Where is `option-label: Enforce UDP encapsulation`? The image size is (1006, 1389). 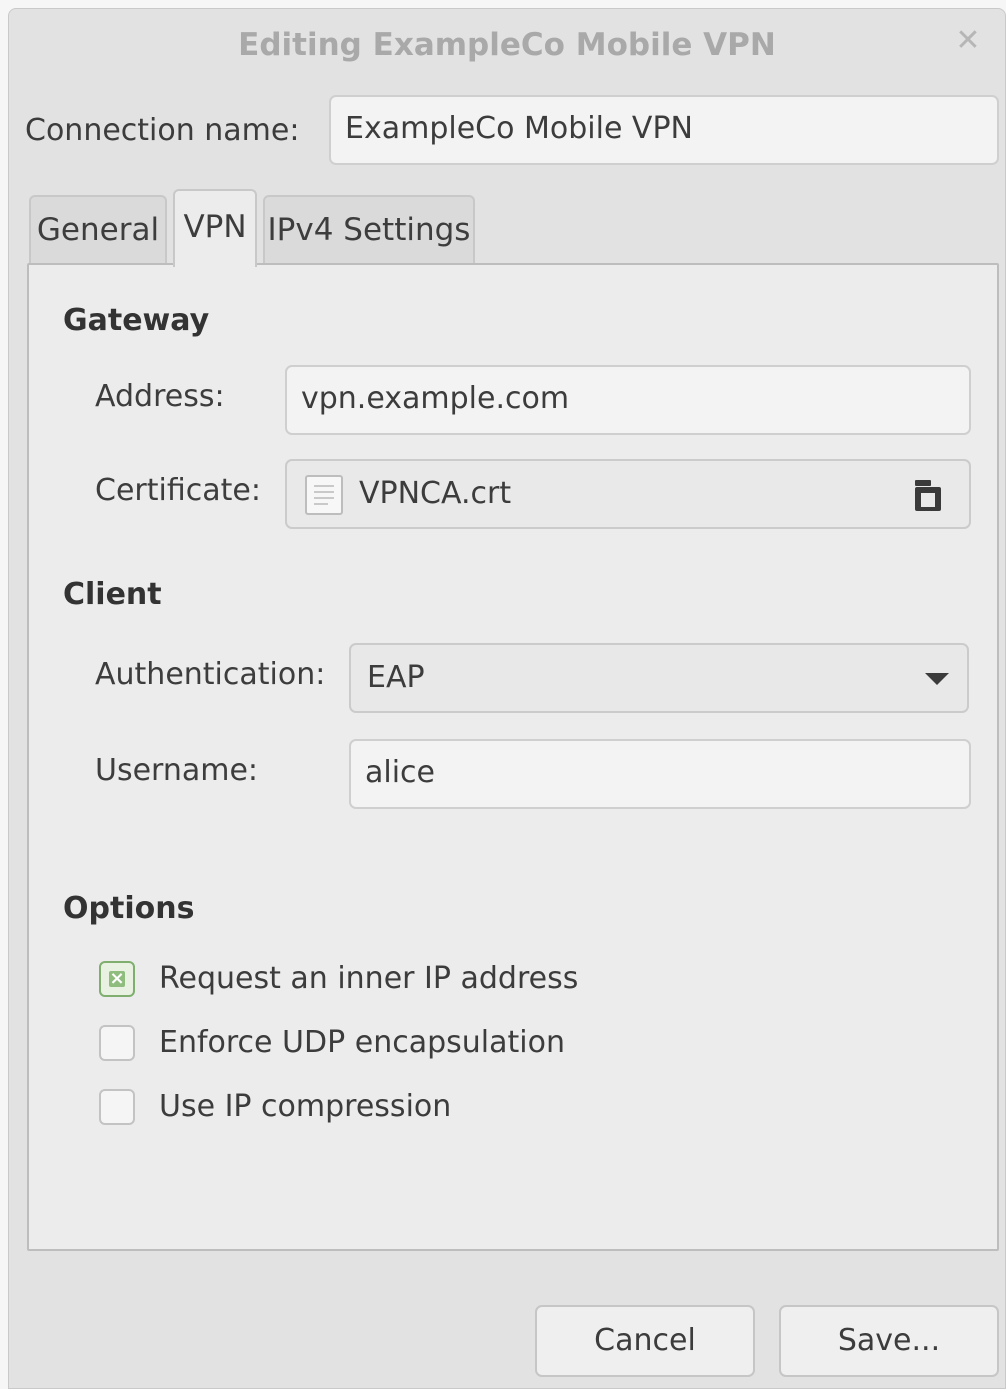
option-label: Enforce UDP encapsulation is located at coordinates (362, 1042).